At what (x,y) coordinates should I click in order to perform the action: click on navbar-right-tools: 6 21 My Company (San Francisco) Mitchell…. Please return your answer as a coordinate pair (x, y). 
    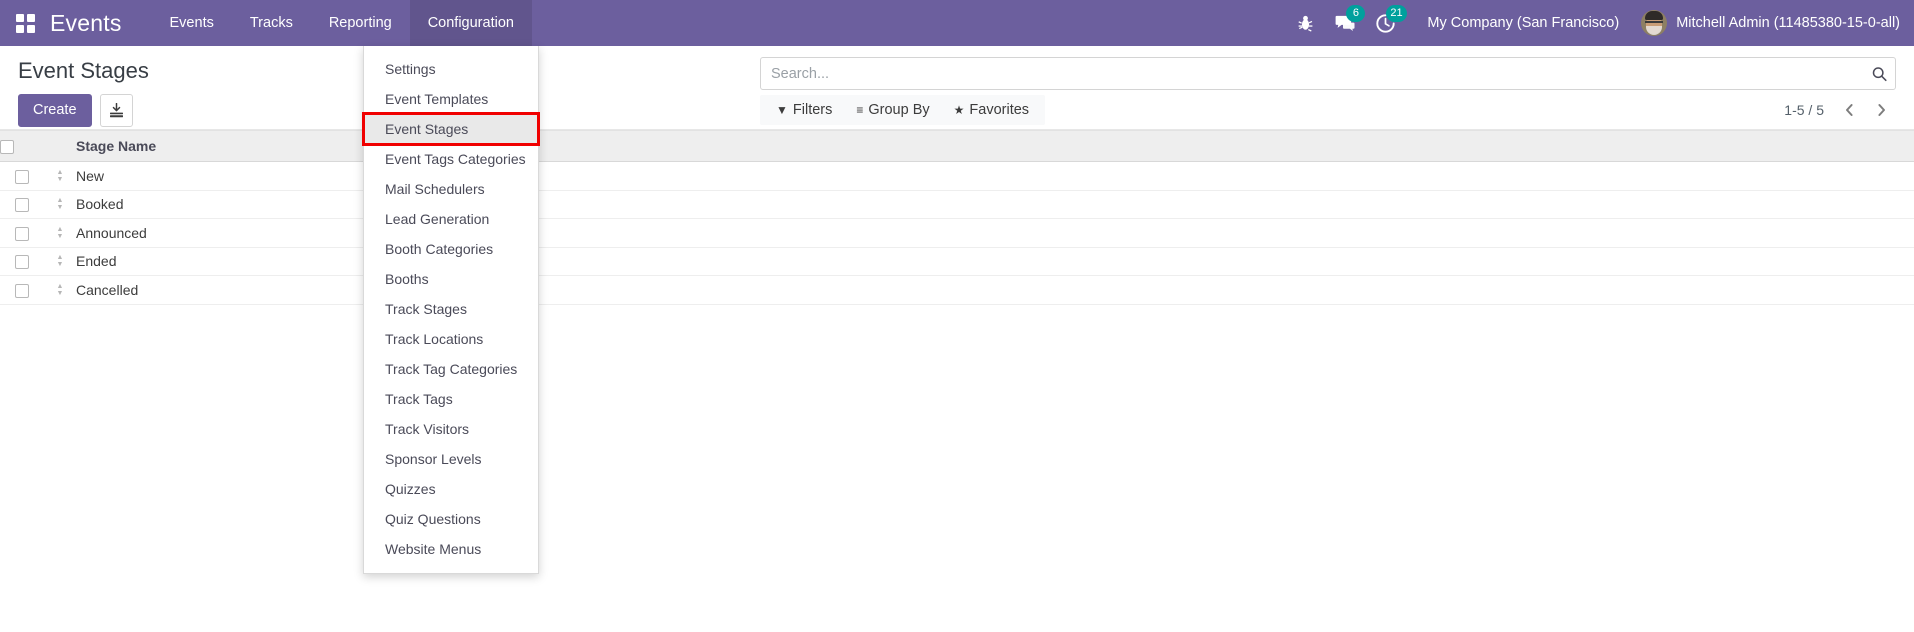
    Looking at the image, I should click on (1599, 23).